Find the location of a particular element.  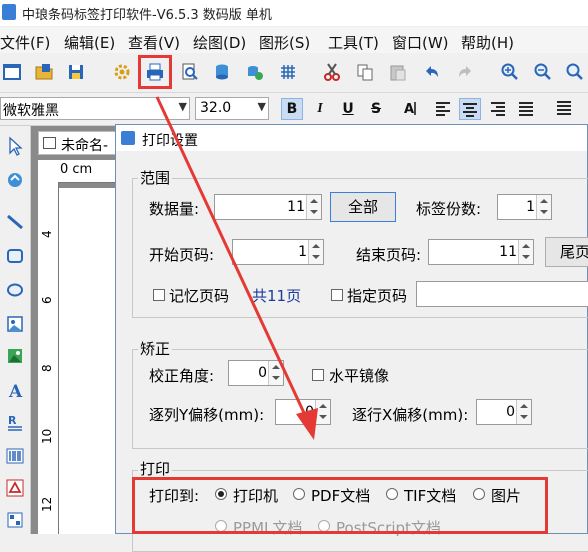

pointer-icon is located at coordinates (15, 146).